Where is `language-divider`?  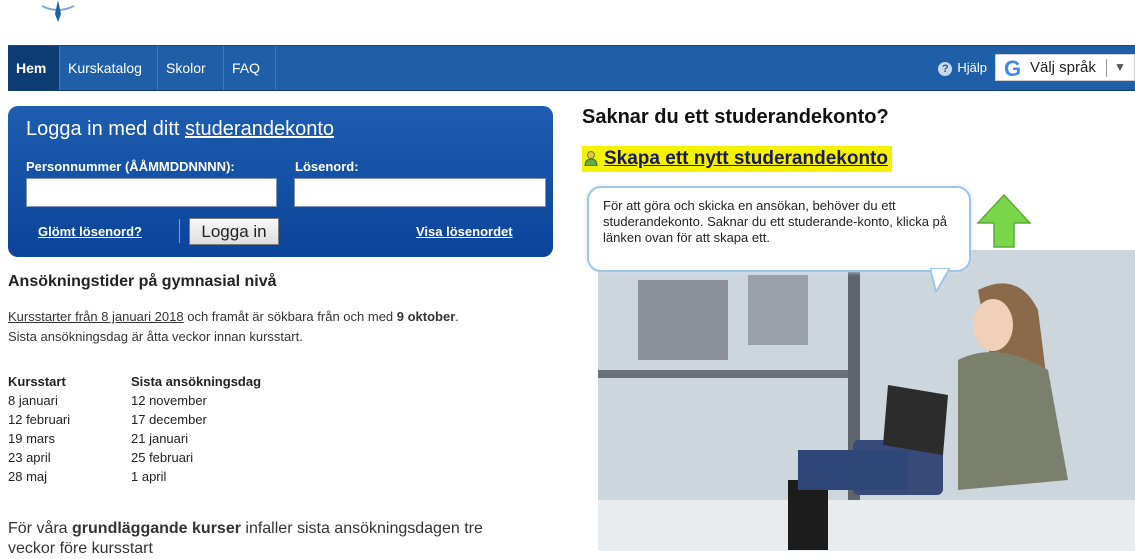 language-divider is located at coordinates (1106, 68).